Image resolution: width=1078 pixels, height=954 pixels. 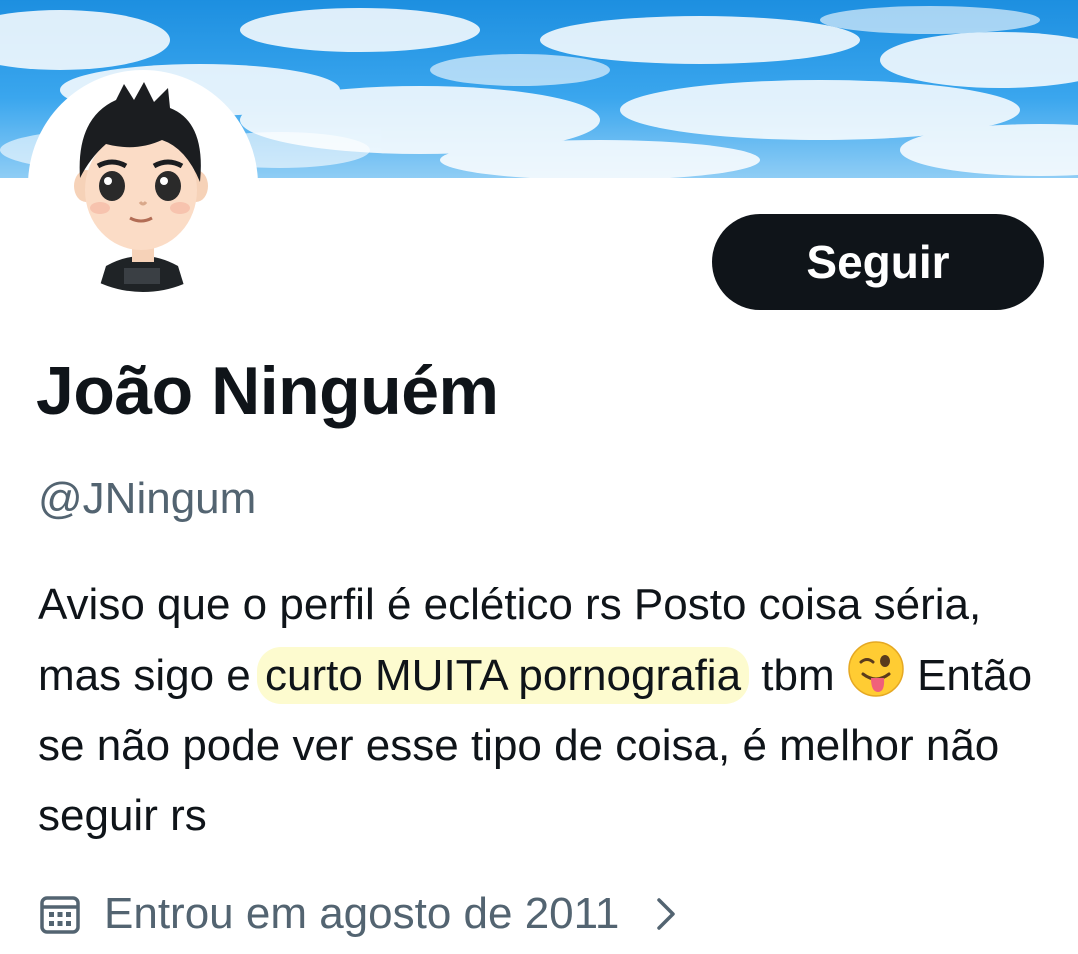 What do you see at coordinates (798, 675) in the screenshot?
I see `bio-text-2: tbm` at bounding box center [798, 675].